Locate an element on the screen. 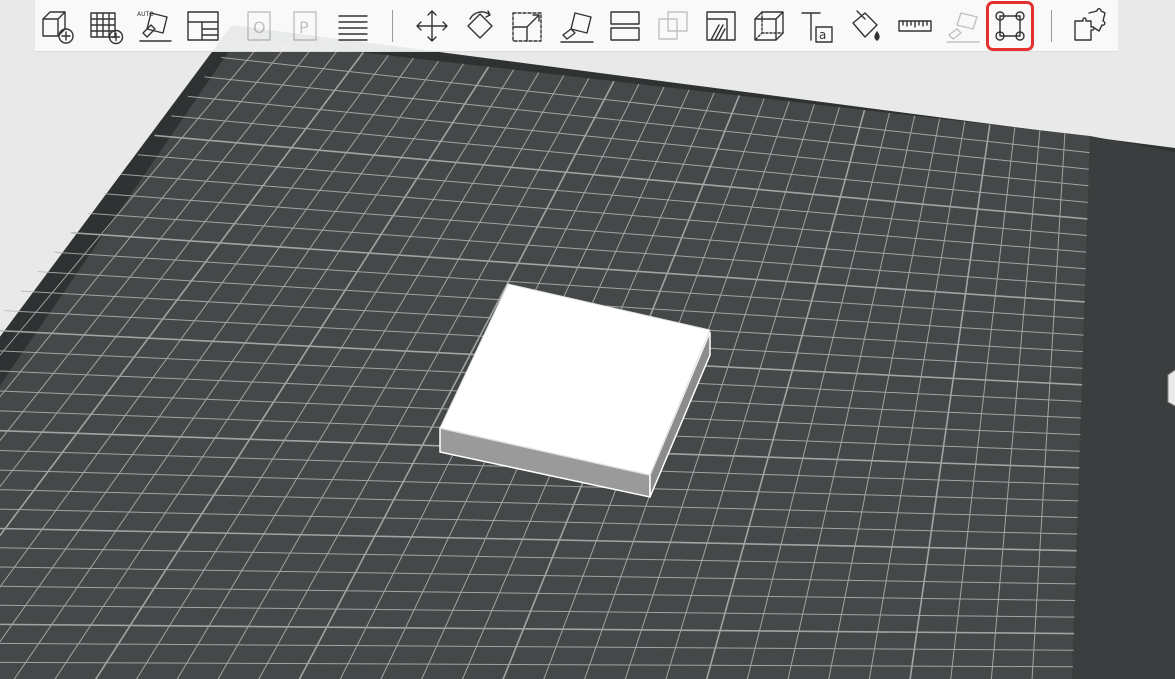 The height and width of the screenshot is (679, 1175). measure-button is located at coordinates (915, 26).